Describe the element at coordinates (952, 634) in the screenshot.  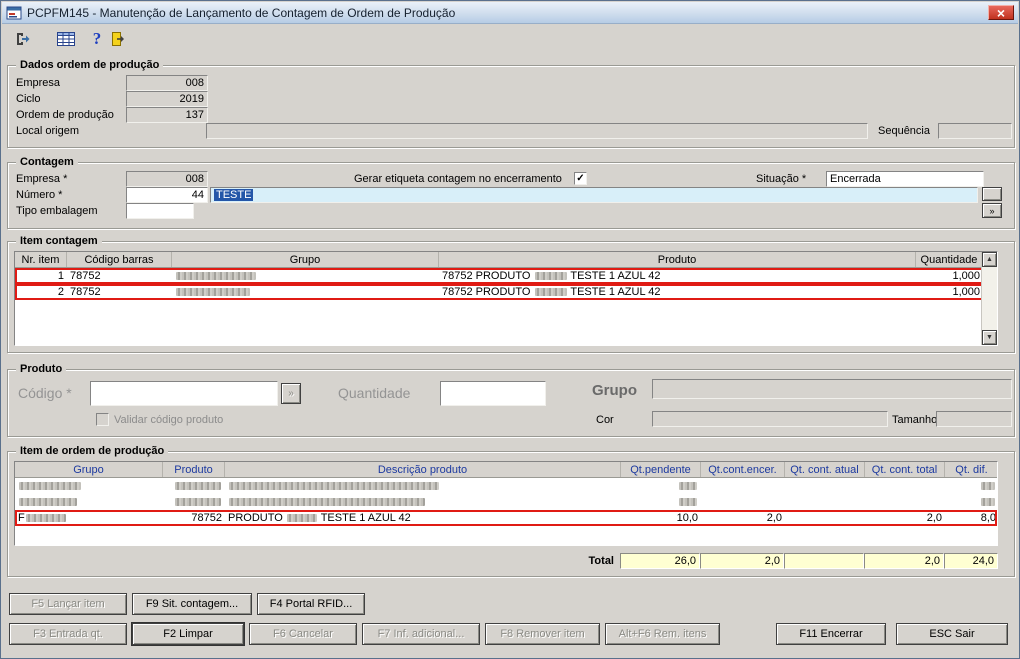
I see `esc-sair-button: ESC Sair` at that location.